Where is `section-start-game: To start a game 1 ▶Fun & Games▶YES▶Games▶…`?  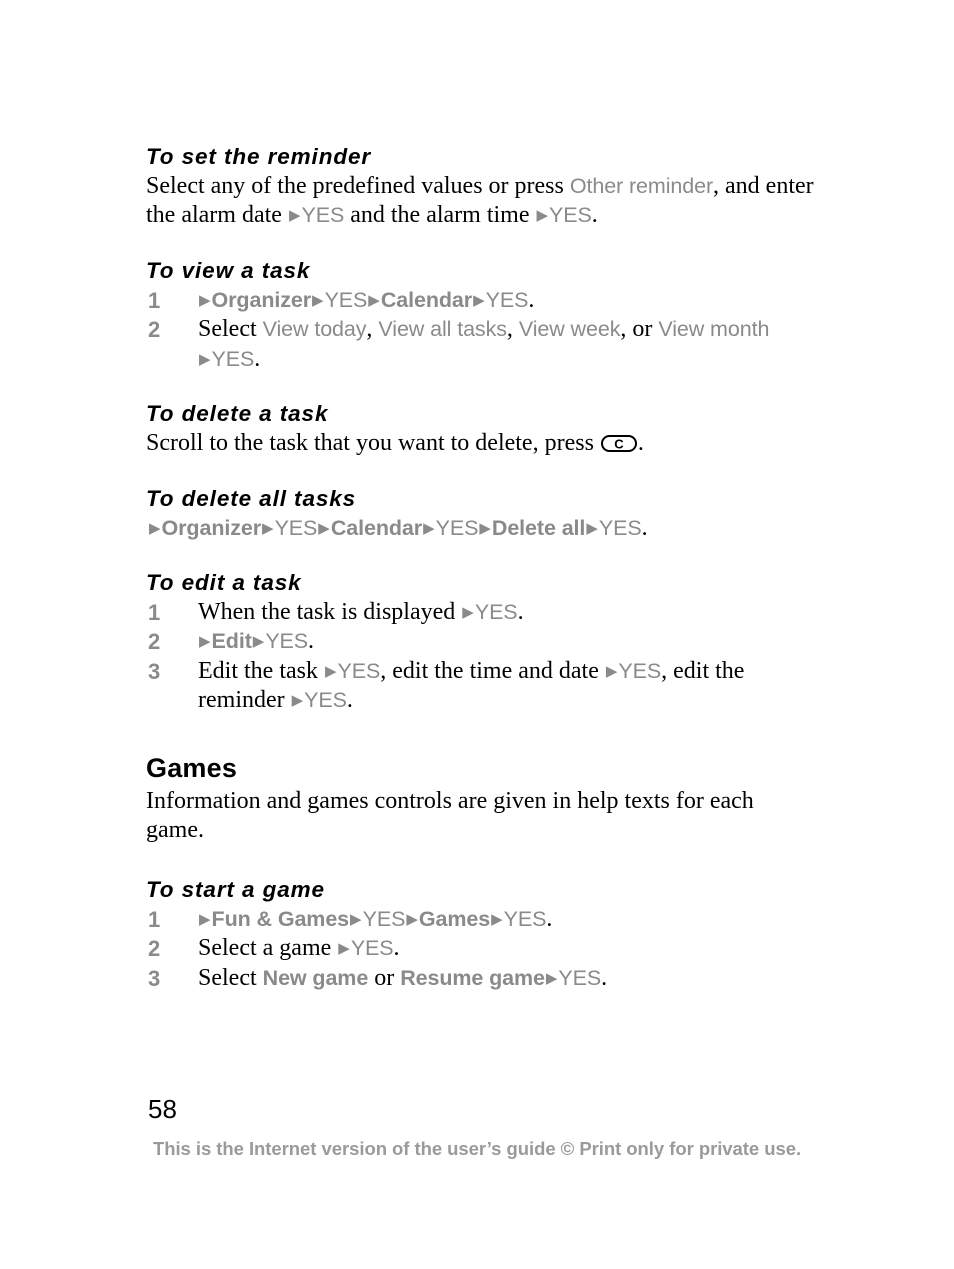 section-start-game: To start a game 1 ▶Fun & Games▶YES▶Games▶… is located at coordinates (481, 934).